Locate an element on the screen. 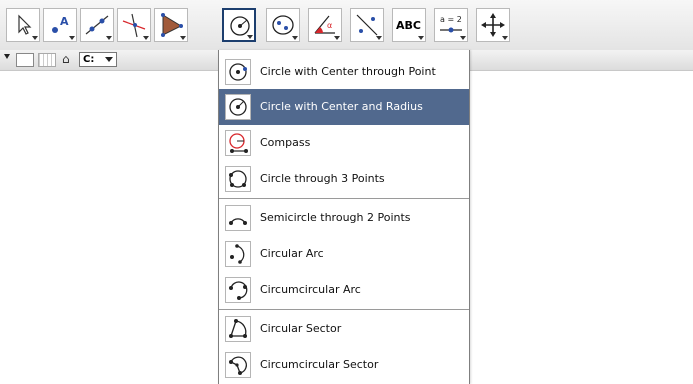 Image resolution: width=693 pixels, height=384 pixels. perpendicular-line-icon is located at coordinates (134, 25).